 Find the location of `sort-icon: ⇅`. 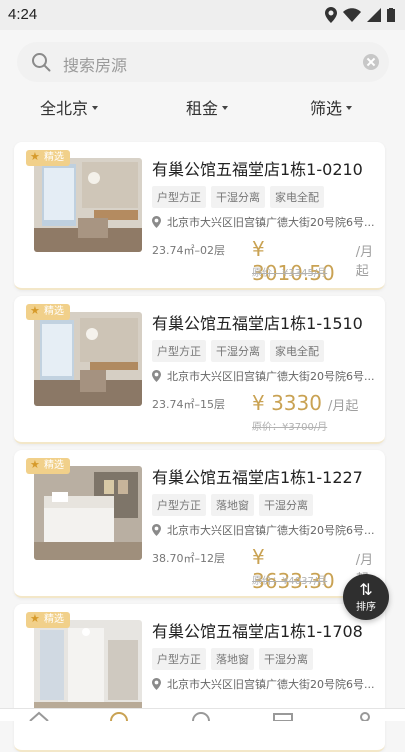

sort-icon: ⇅ is located at coordinates (366, 589).